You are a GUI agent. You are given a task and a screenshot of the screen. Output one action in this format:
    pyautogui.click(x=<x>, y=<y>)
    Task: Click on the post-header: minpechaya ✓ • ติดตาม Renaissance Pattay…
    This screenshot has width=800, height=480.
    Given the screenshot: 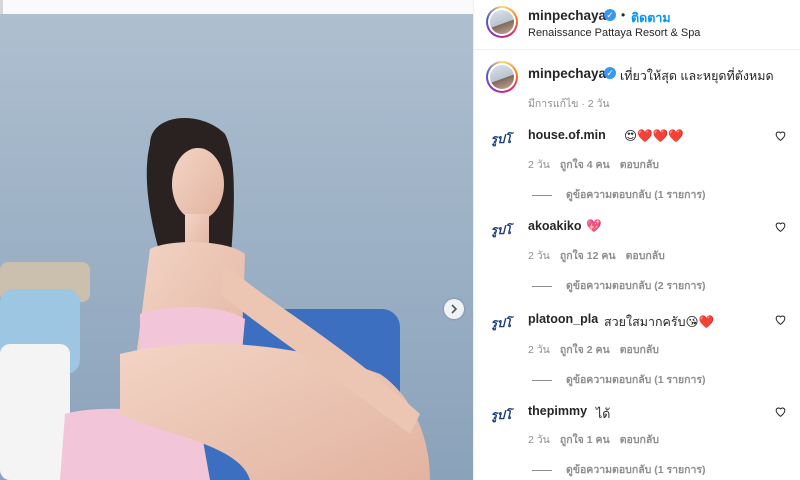 What is the action you would take?
    pyautogui.click(x=637, y=25)
    